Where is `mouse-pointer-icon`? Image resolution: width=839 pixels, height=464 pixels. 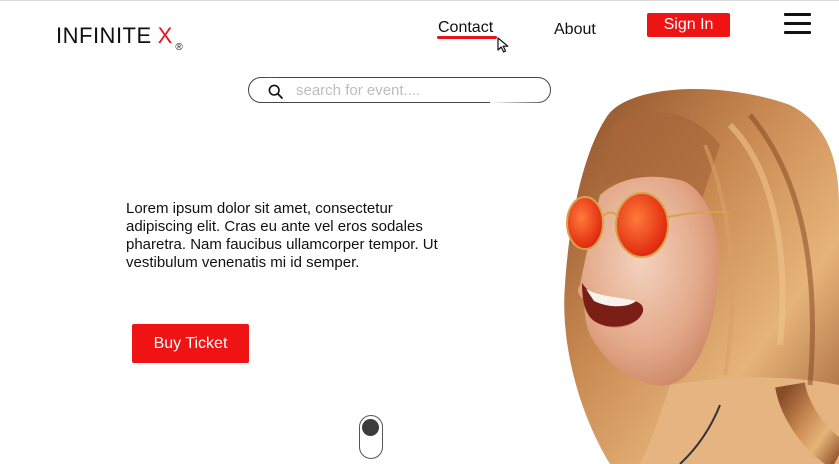 mouse-pointer-icon is located at coordinates (503, 45).